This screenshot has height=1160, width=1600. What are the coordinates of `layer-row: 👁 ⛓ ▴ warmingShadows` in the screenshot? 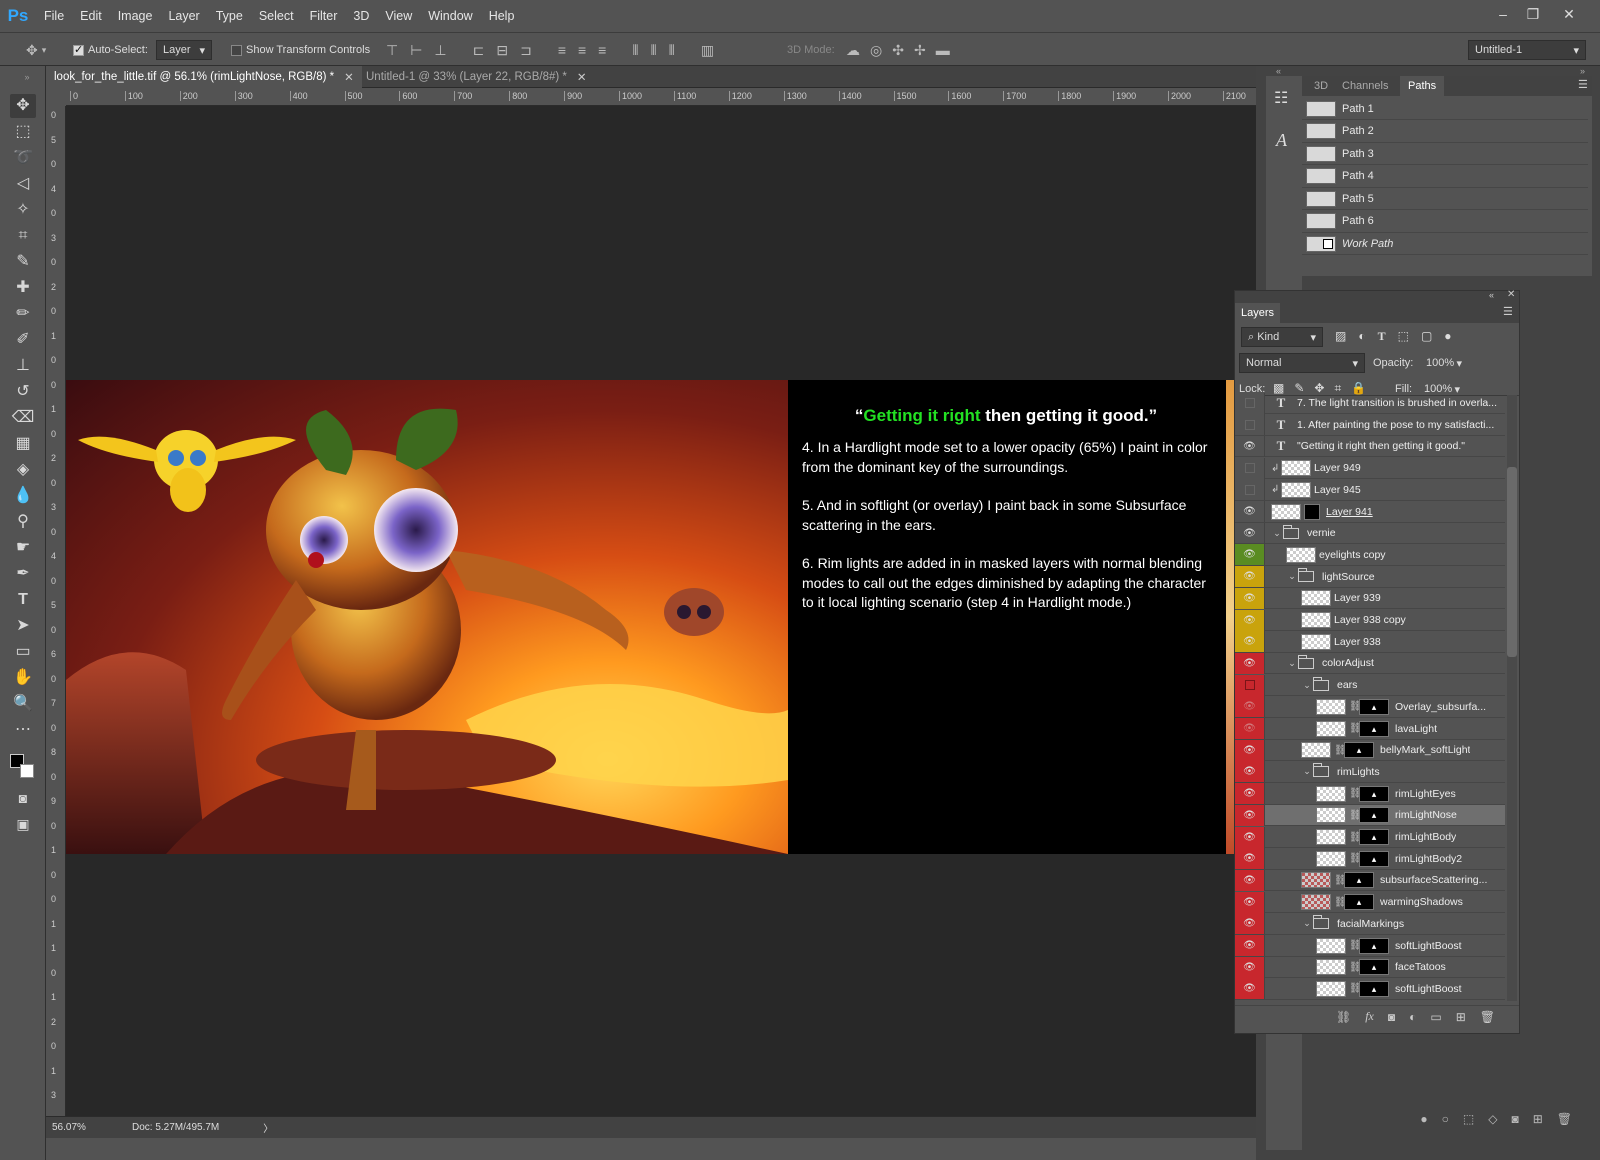 It's located at (1370, 902).